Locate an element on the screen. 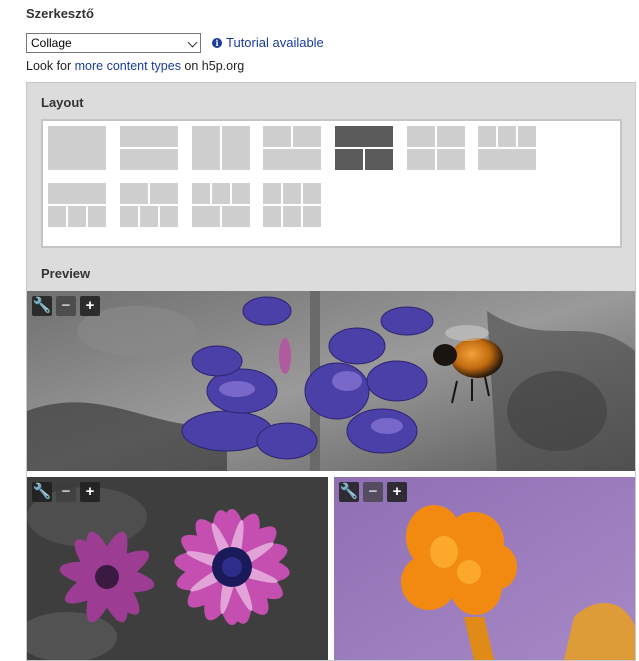 The image size is (639, 661). collage-tile-bottom-left: 🔧 − + is located at coordinates (177, 568).